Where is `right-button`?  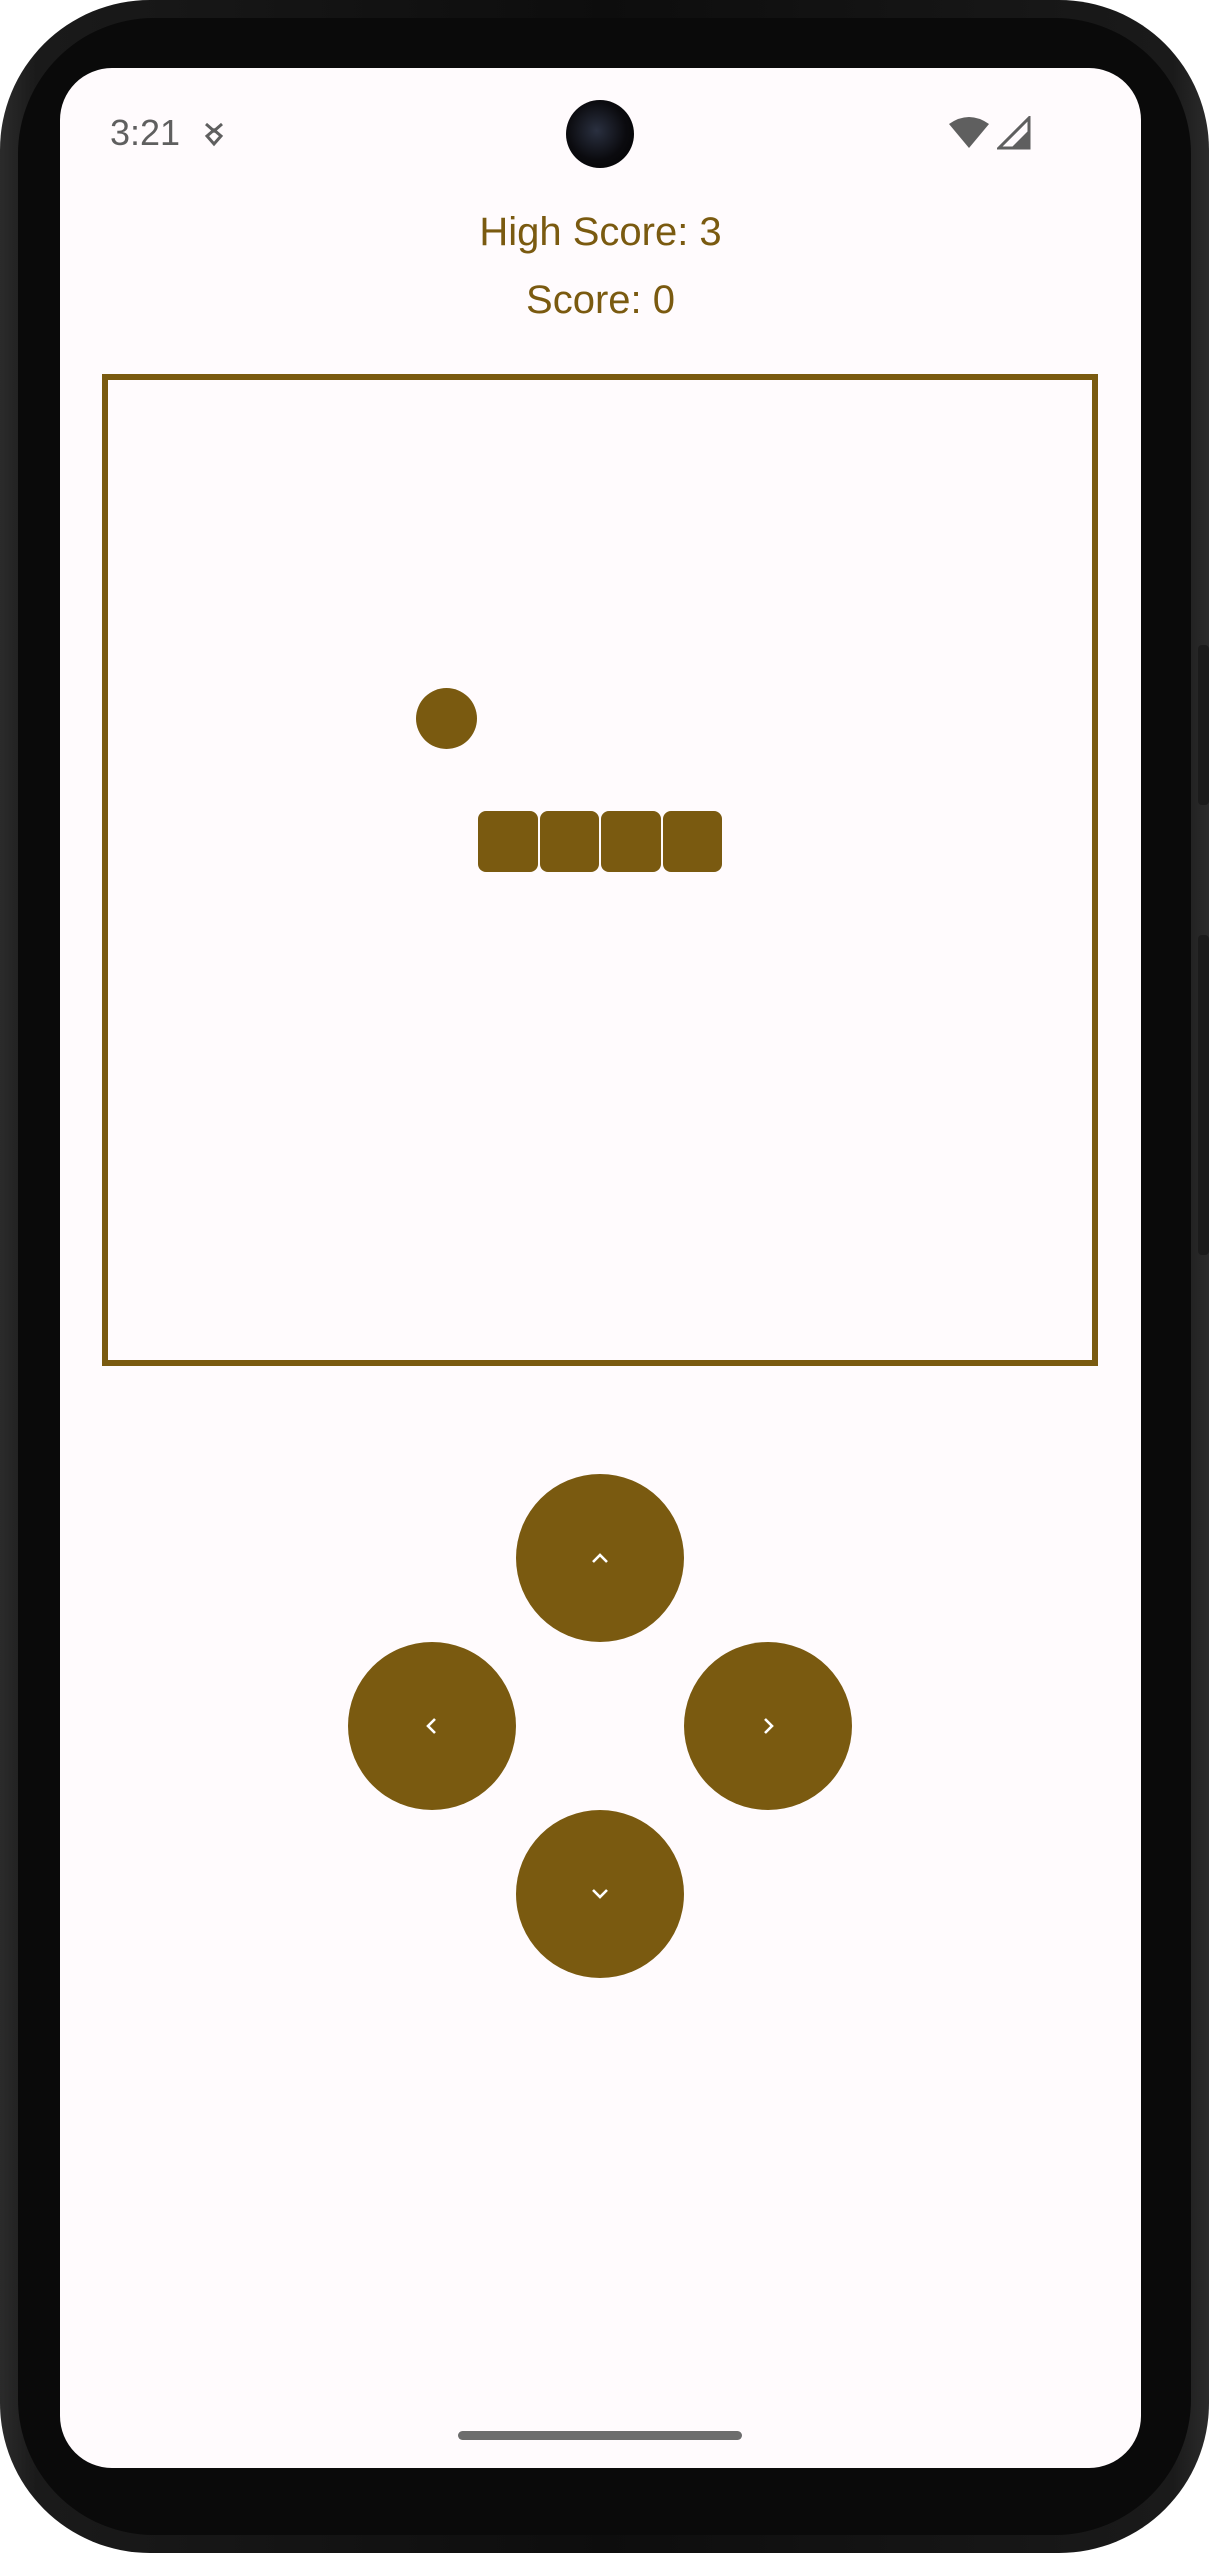
right-button is located at coordinates (768, 1726).